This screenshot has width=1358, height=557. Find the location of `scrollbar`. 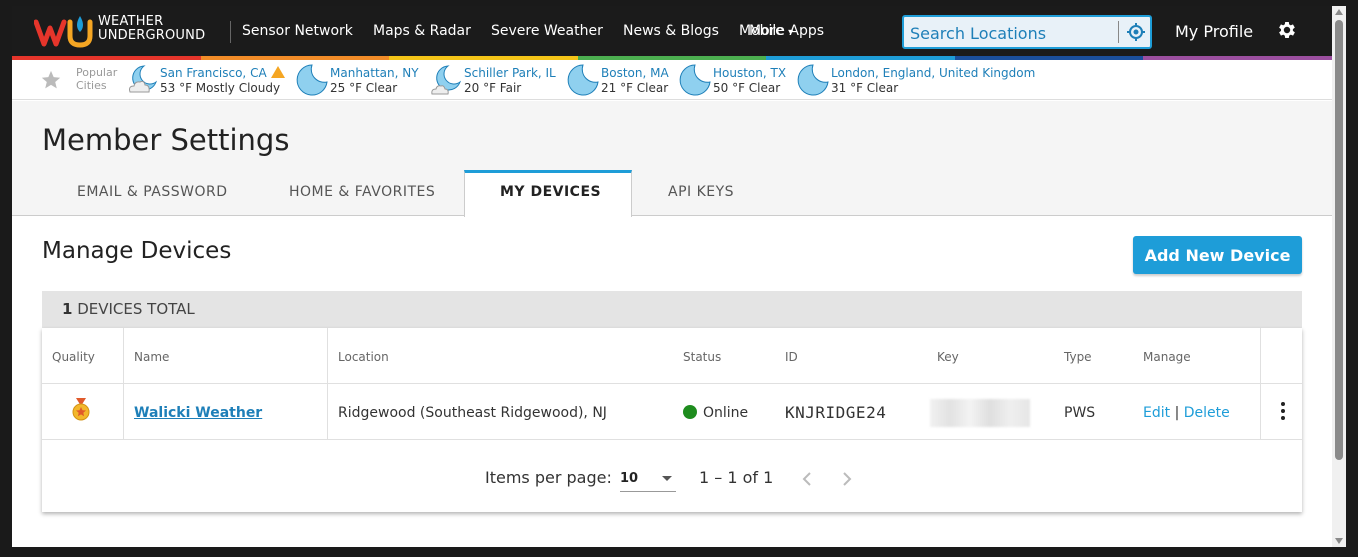

scrollbar is located at coordinates (1339, 276).